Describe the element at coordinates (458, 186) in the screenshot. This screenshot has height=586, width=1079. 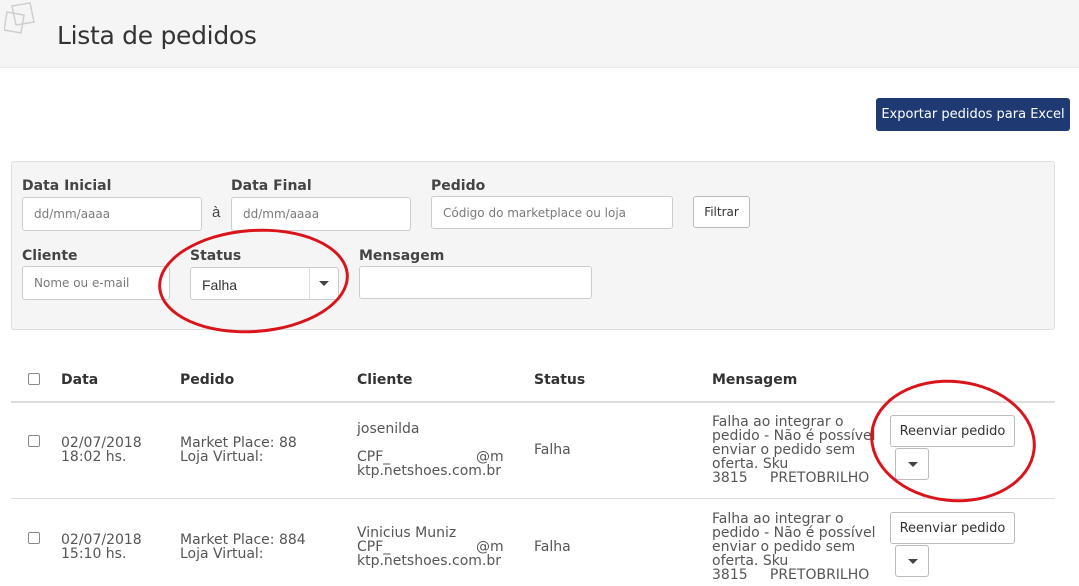
I see `pedido-label: Pedido` at that location.